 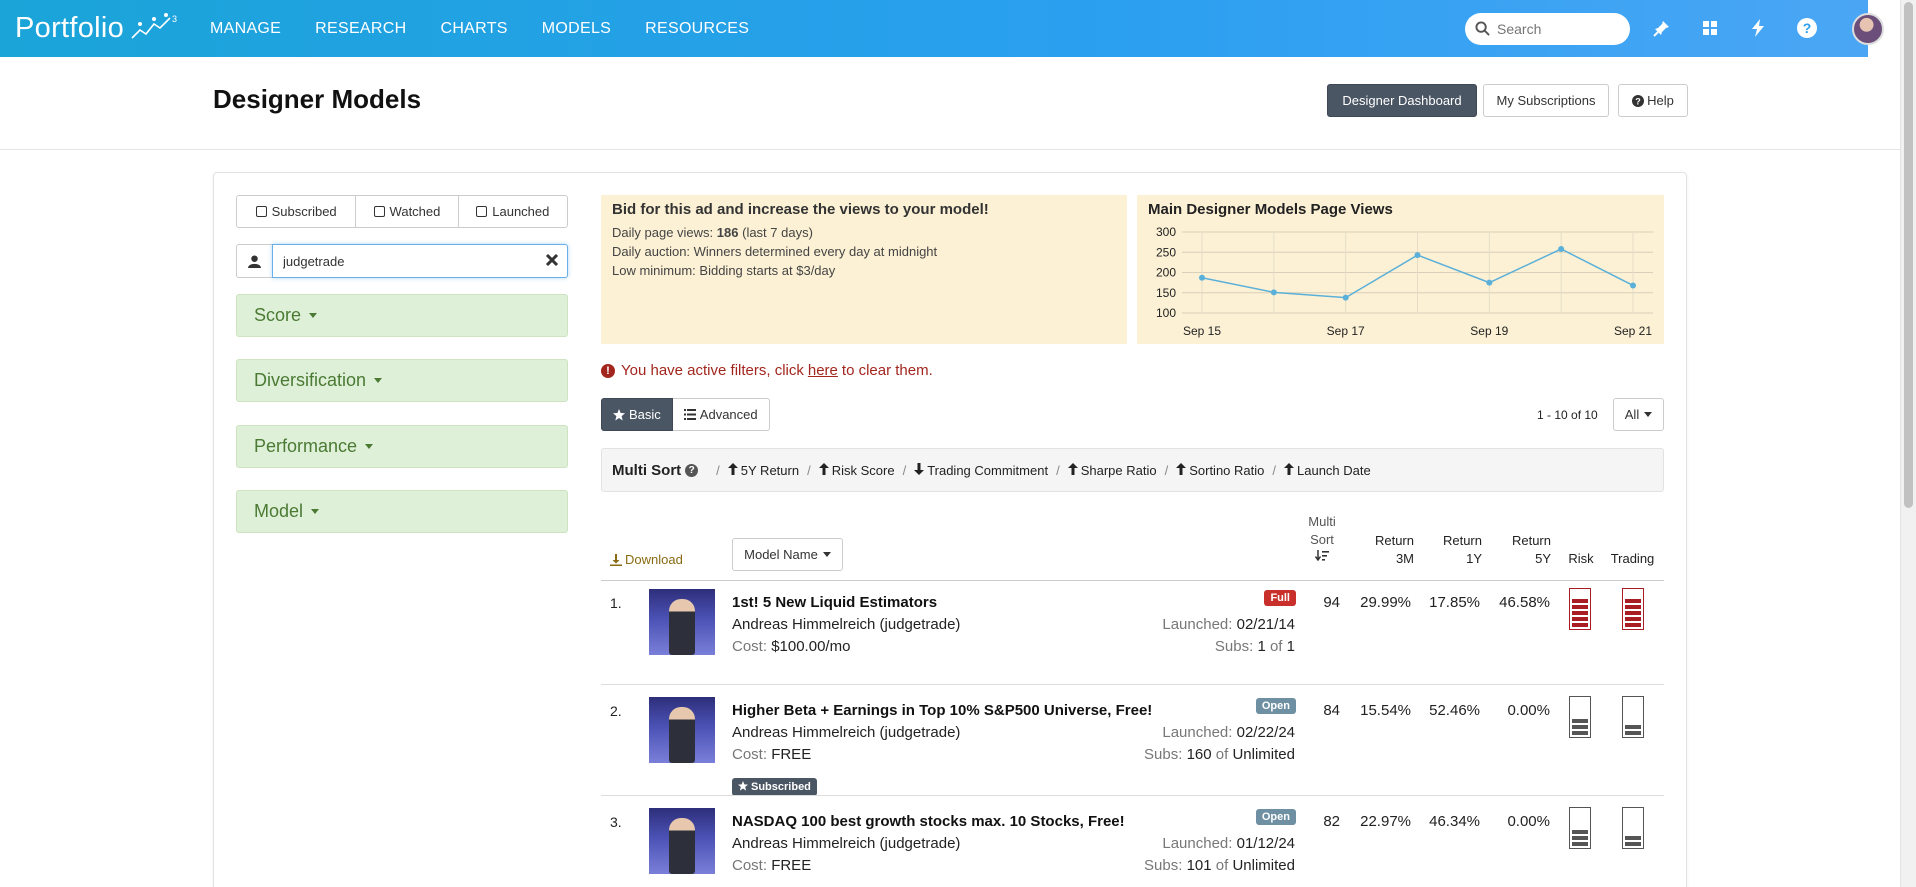 What do you see at coordinates (402, 380) in the screenshot?
I see `accordion-diversification: Diversification` at bounding box center [402, 380].